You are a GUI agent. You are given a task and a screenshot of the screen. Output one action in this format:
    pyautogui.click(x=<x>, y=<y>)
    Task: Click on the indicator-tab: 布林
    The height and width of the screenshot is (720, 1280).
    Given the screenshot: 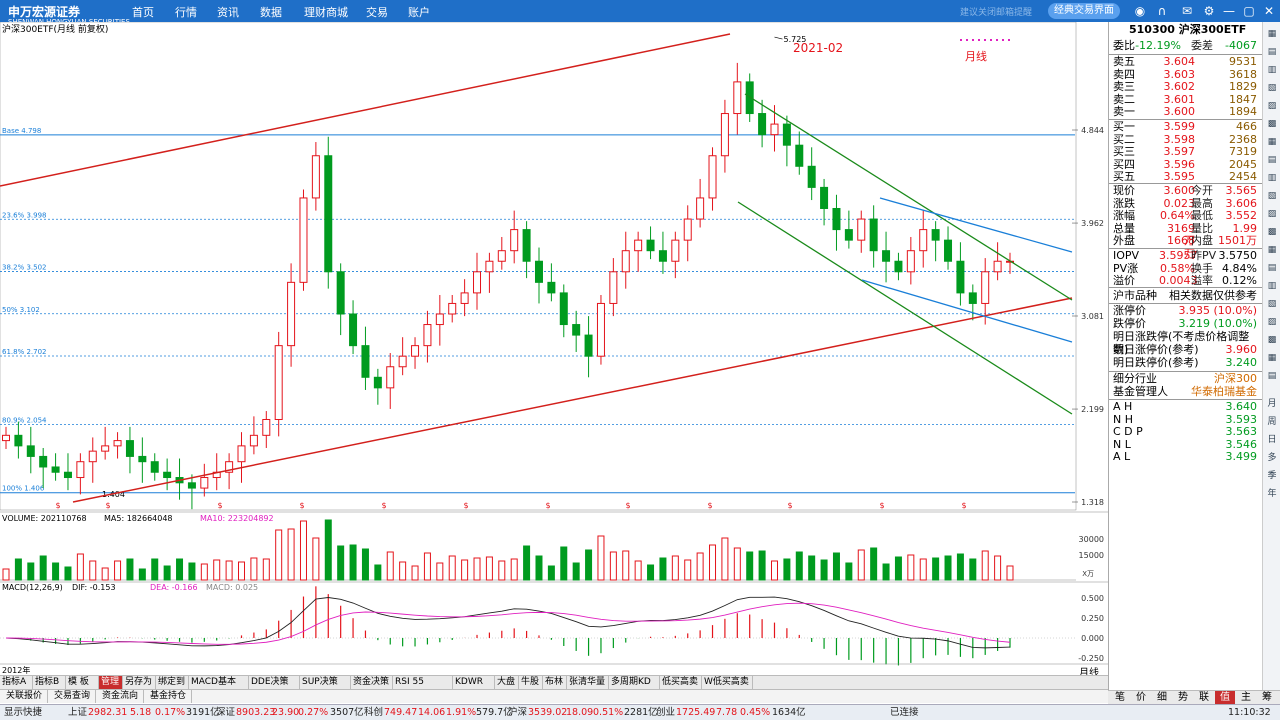 What is the action you would take?
    pyautogui.click(x=555, y=682)
    